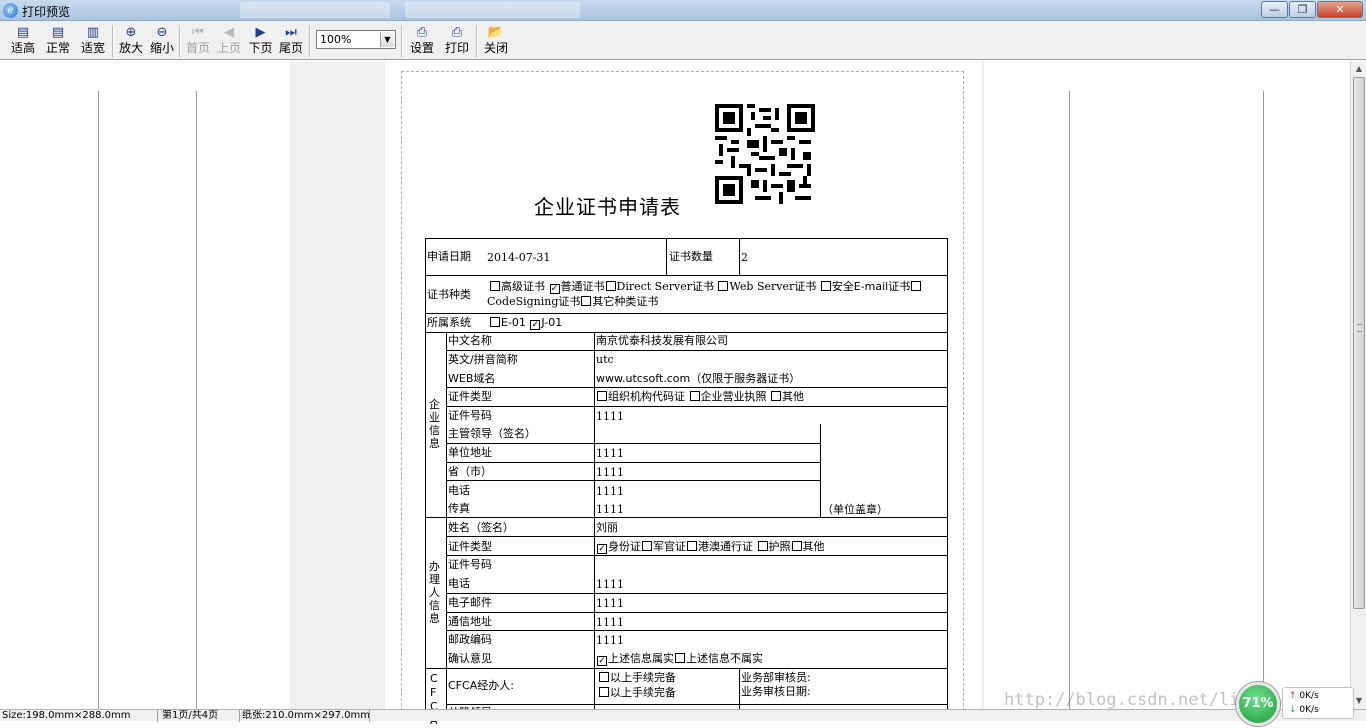 The image size is (1366, 728). I want to click on province-label: 省（市）, so click(470, 471).